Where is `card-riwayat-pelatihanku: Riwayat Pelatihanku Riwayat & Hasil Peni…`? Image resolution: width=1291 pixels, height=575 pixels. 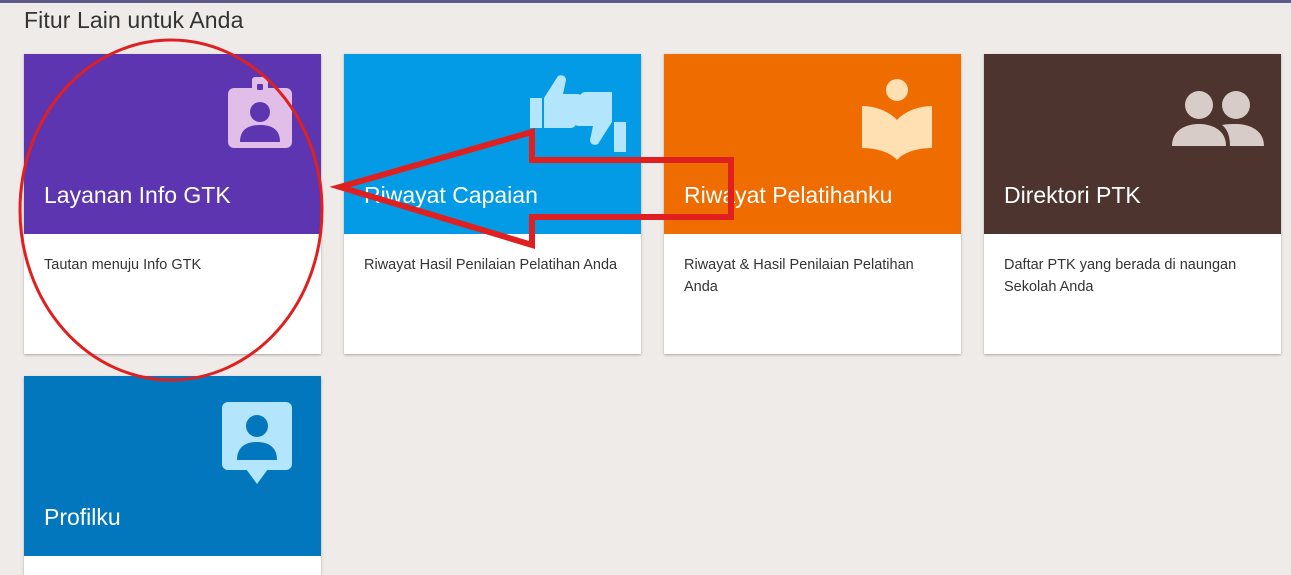
card-riwayat-pelatihanku: Riwayat Pelatihanku Riwayat & Hasil Peni… is located at coordinates (812, 204).